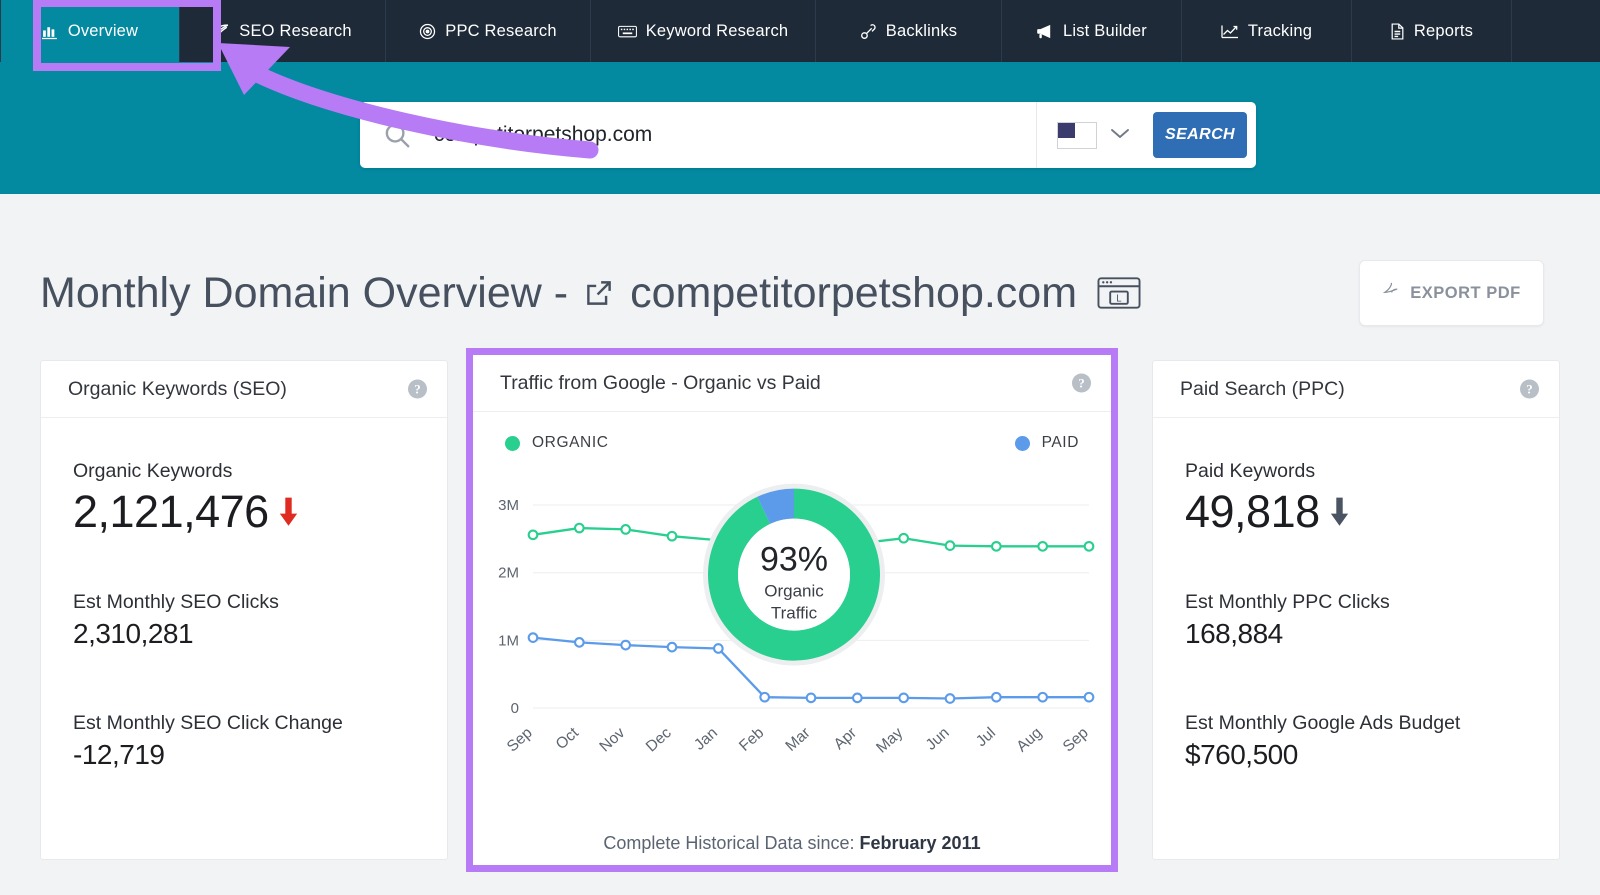 Image resolution: width=1600 pixels, height=895 pixels. I want to click on export-pdf-button: EXPORT PDF, so click(1451, 293).